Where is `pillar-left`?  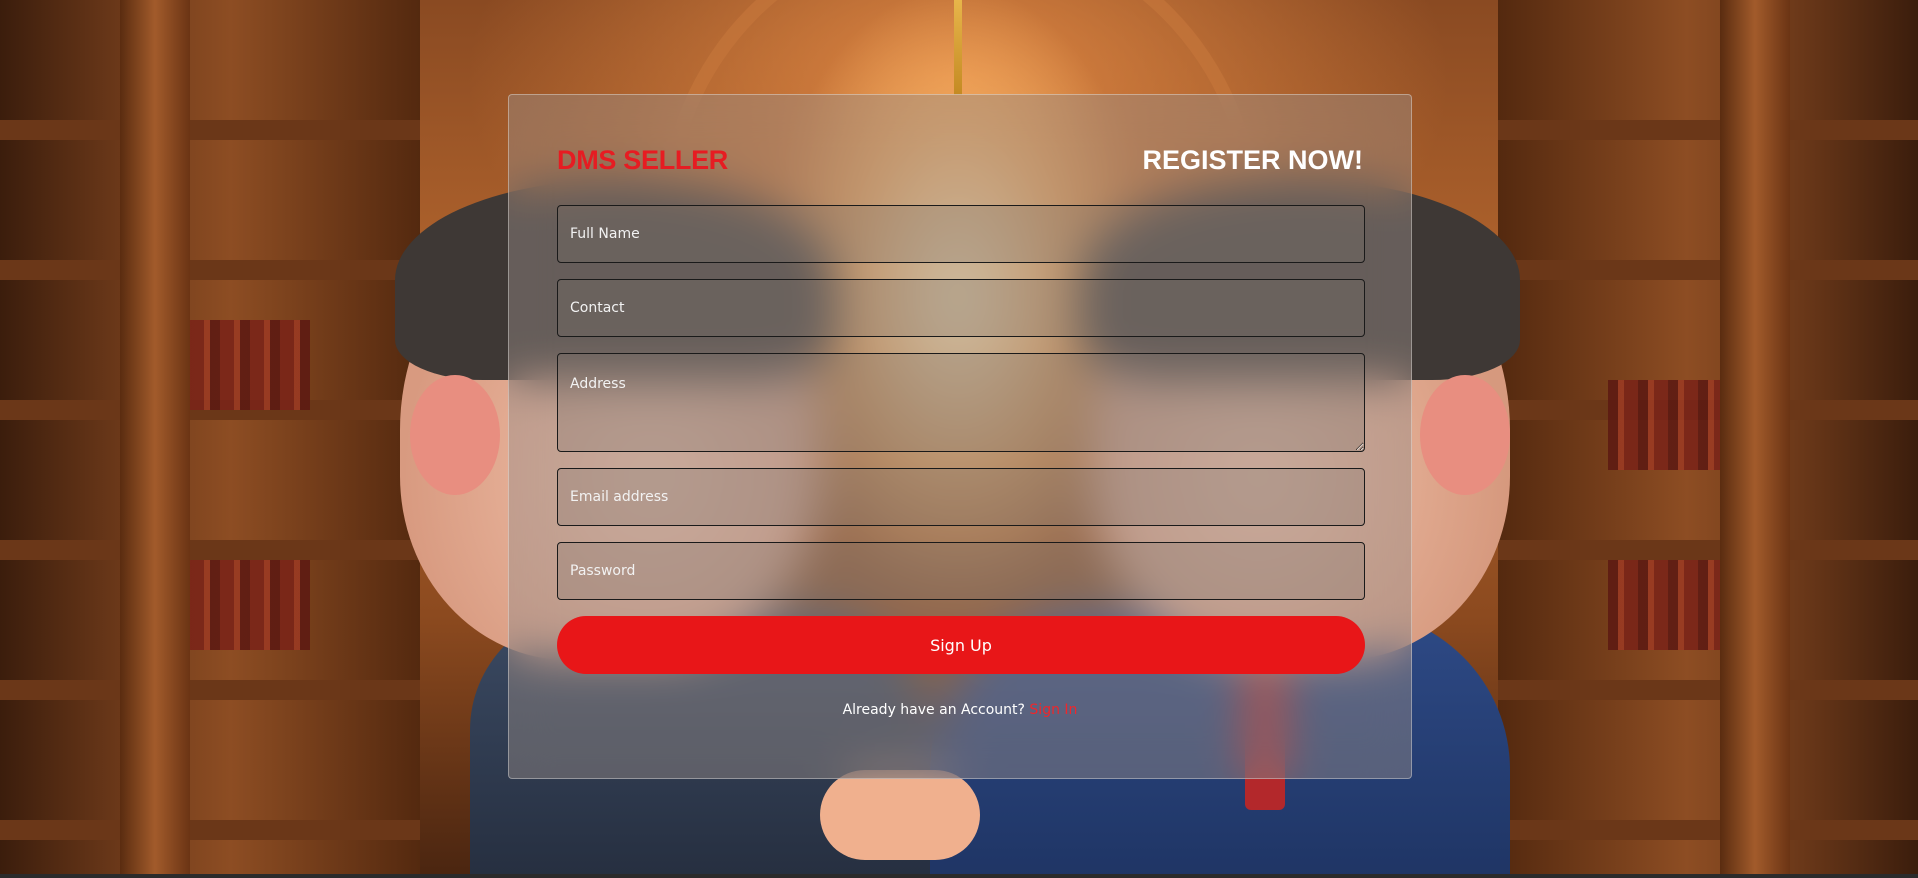
pillar-left is located at coordinates (155, 439).